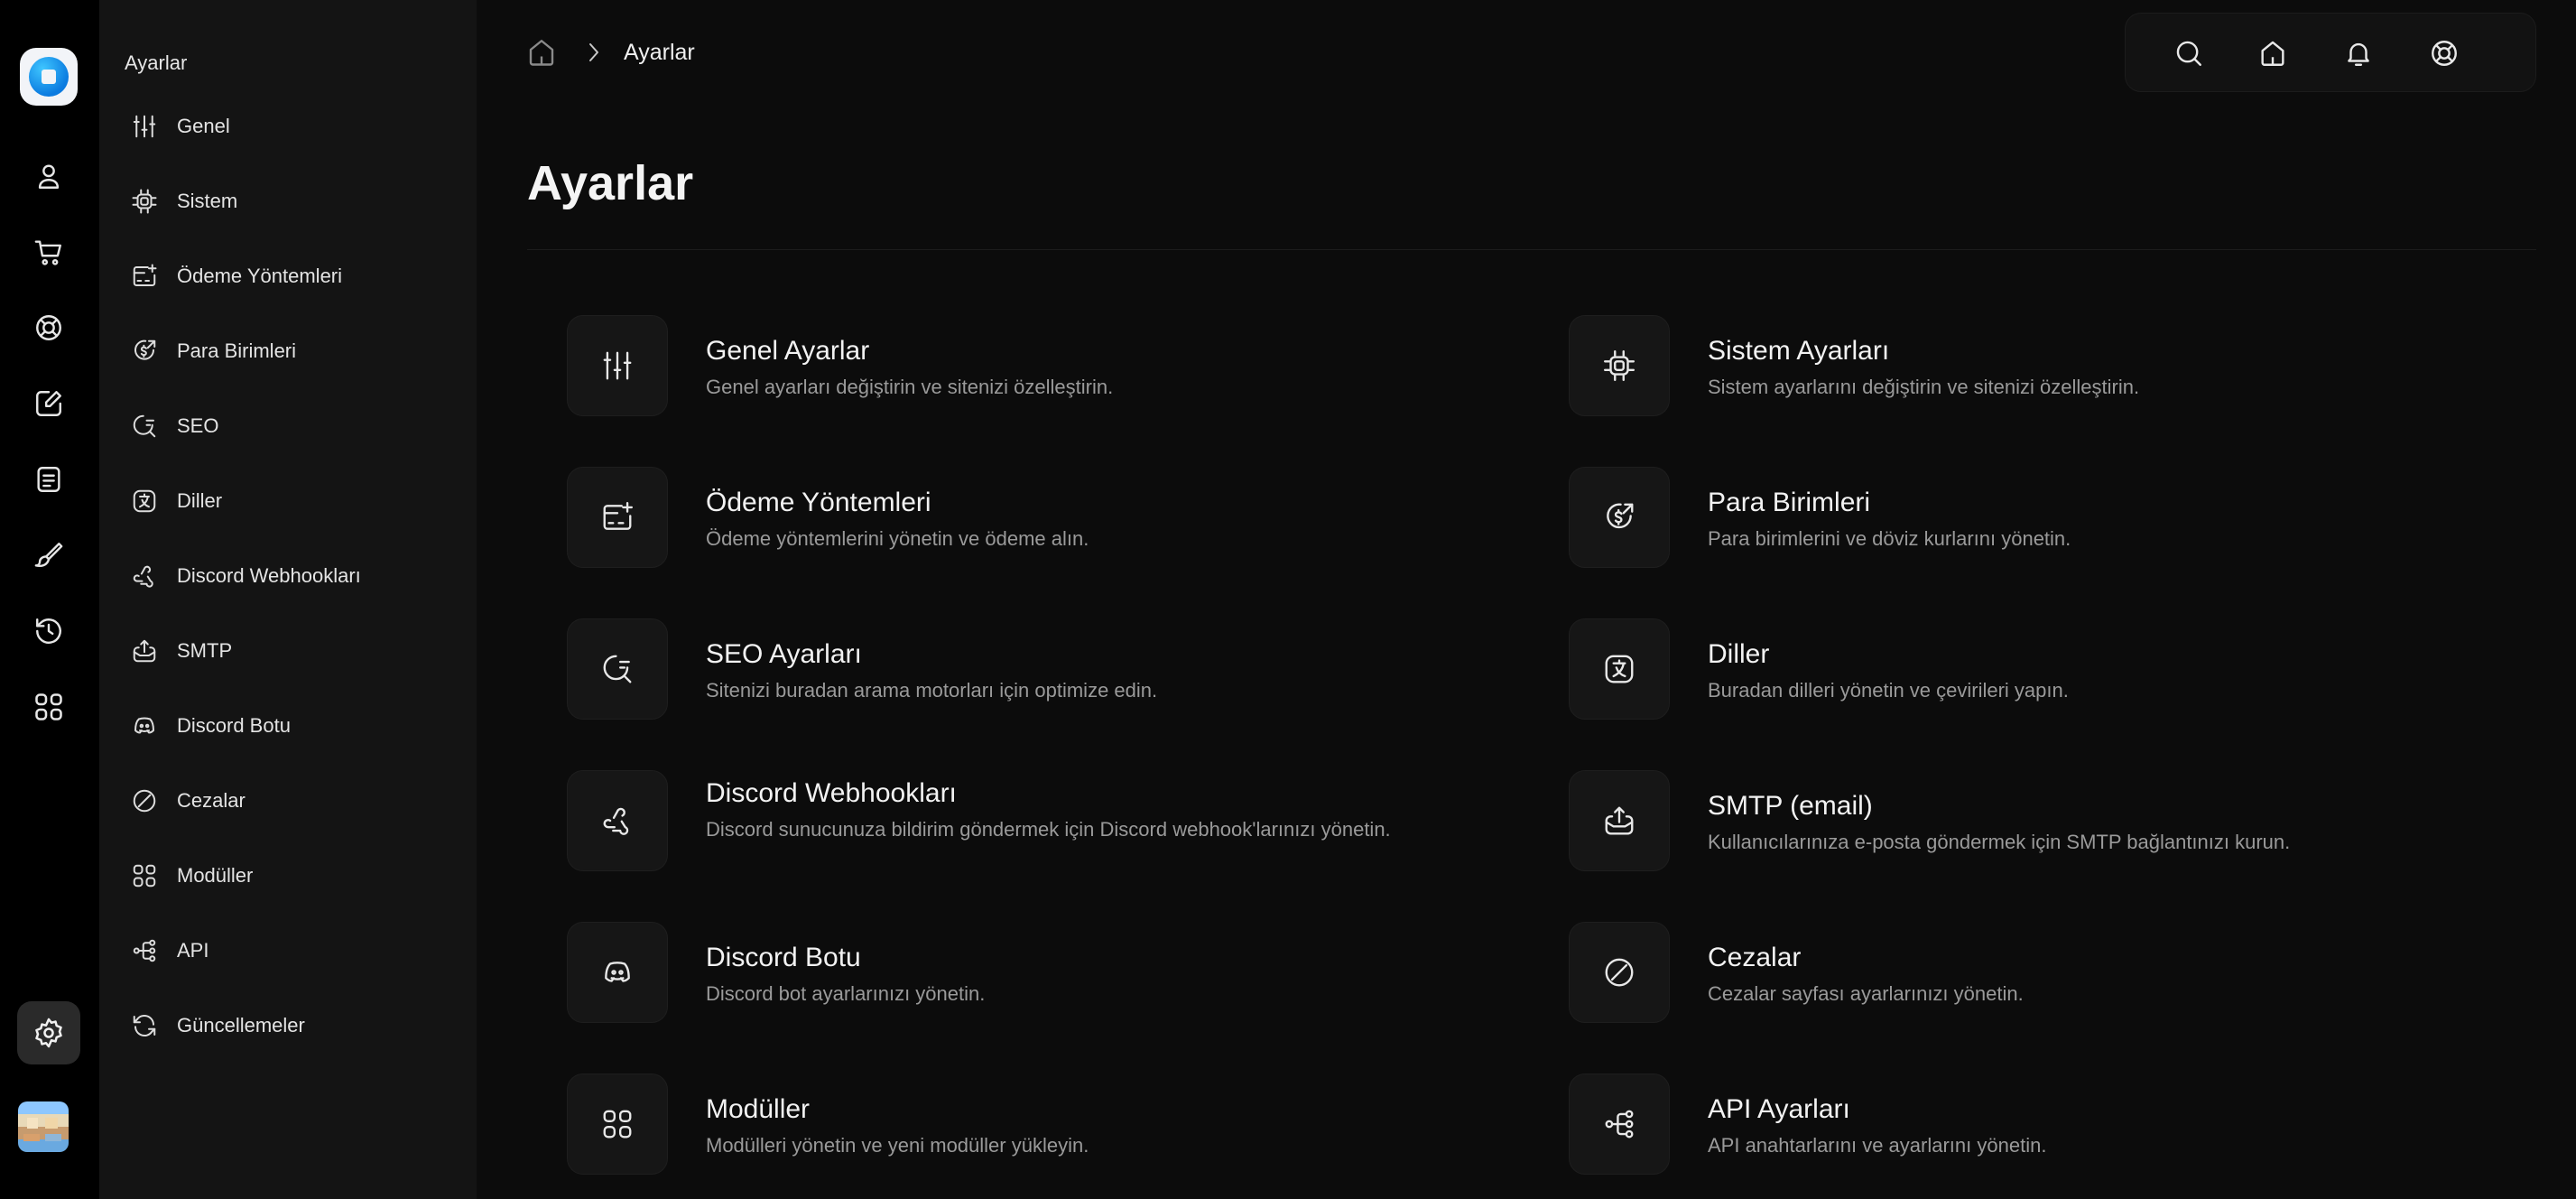  Describe the element at coordinates (260, 276) in the screenshot. I see `sidebar-item-label: Ödeme Yöntemleri` at that location.